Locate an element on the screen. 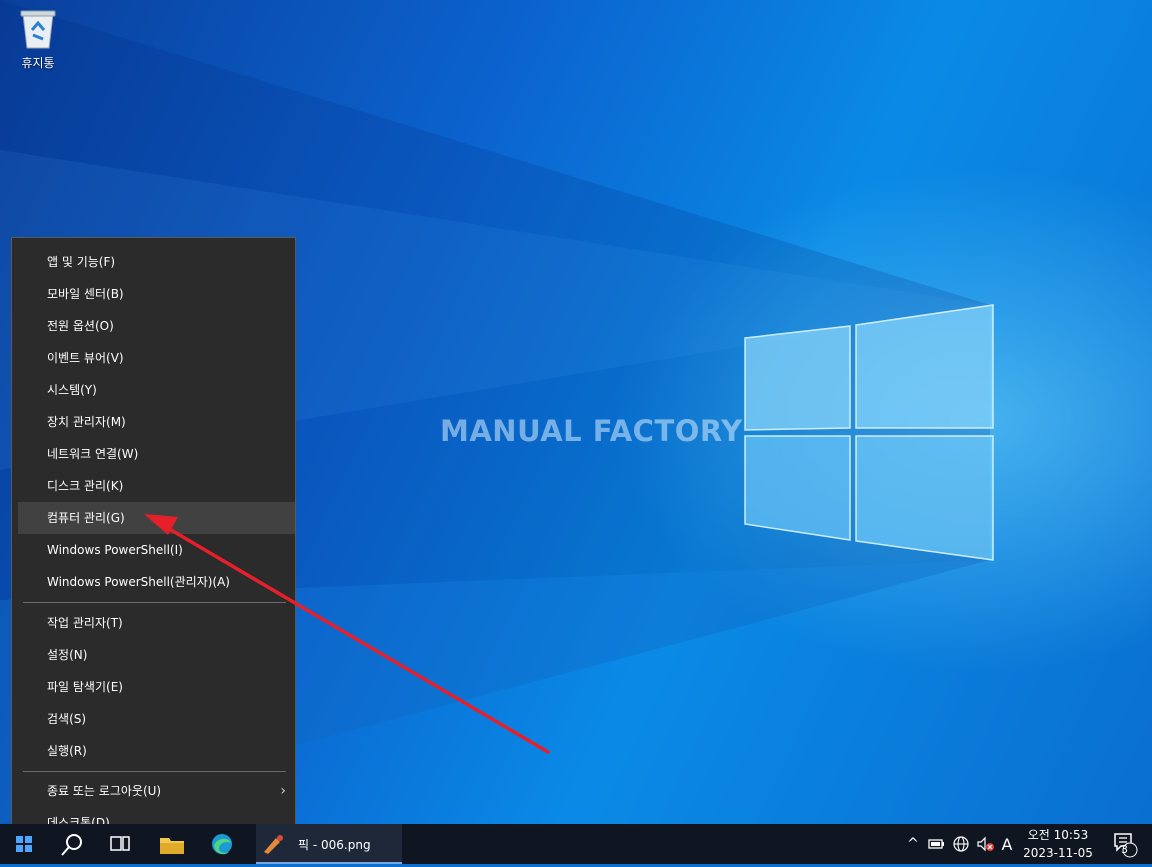 The image size is (1152, 867). menu-item-disk-management: 디스크 관리(K) is located at coordinates (156, 486).